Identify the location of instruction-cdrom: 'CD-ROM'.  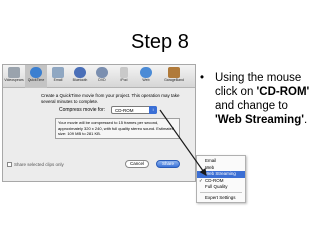
(283, 92).